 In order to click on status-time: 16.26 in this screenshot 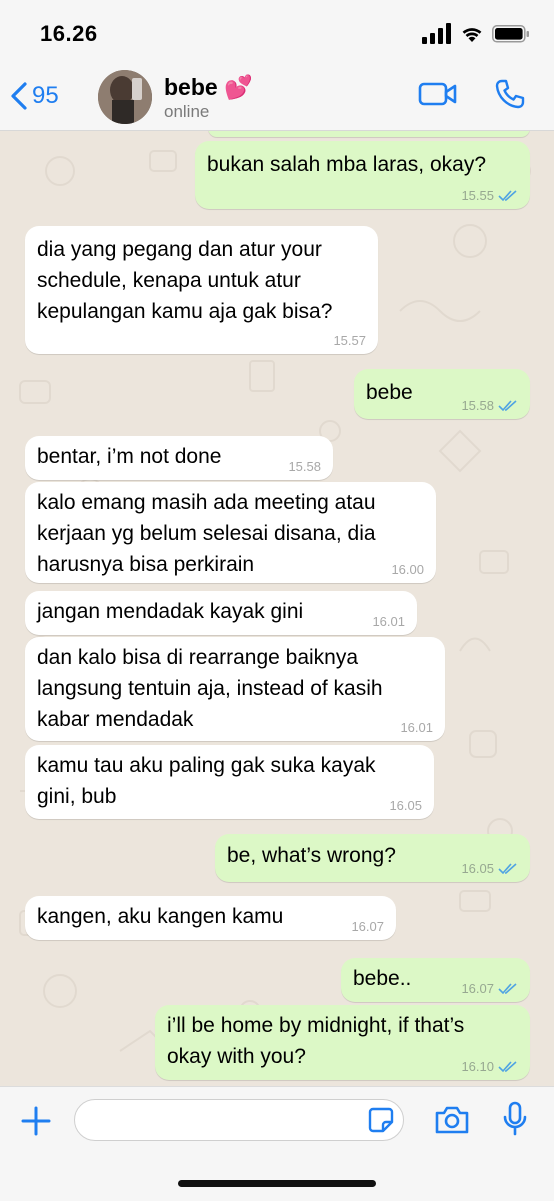, I will do `click(69, 33)`.